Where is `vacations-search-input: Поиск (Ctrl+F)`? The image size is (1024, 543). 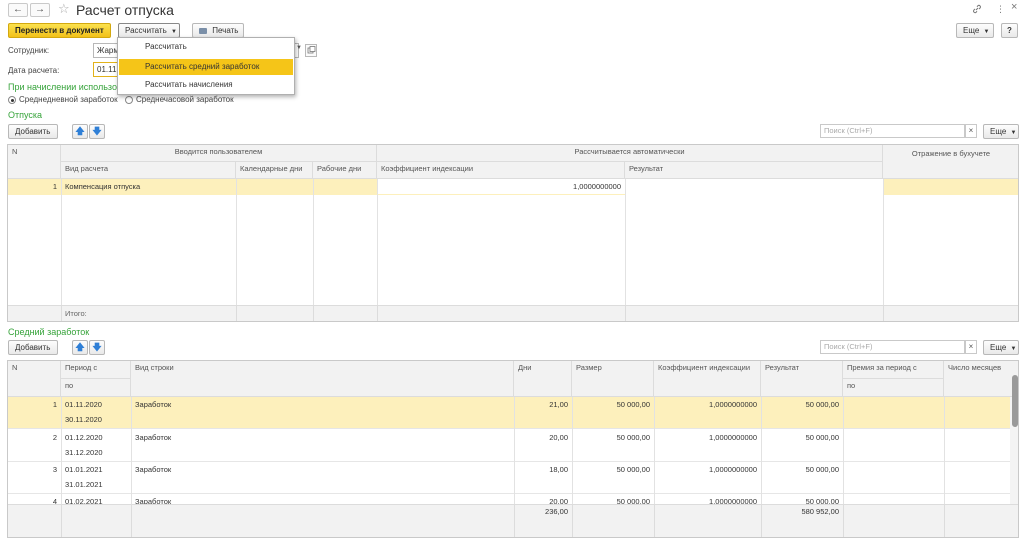 vacations-search-input: Поиск (Ctrl+F) is located at coordinates (892, 131).